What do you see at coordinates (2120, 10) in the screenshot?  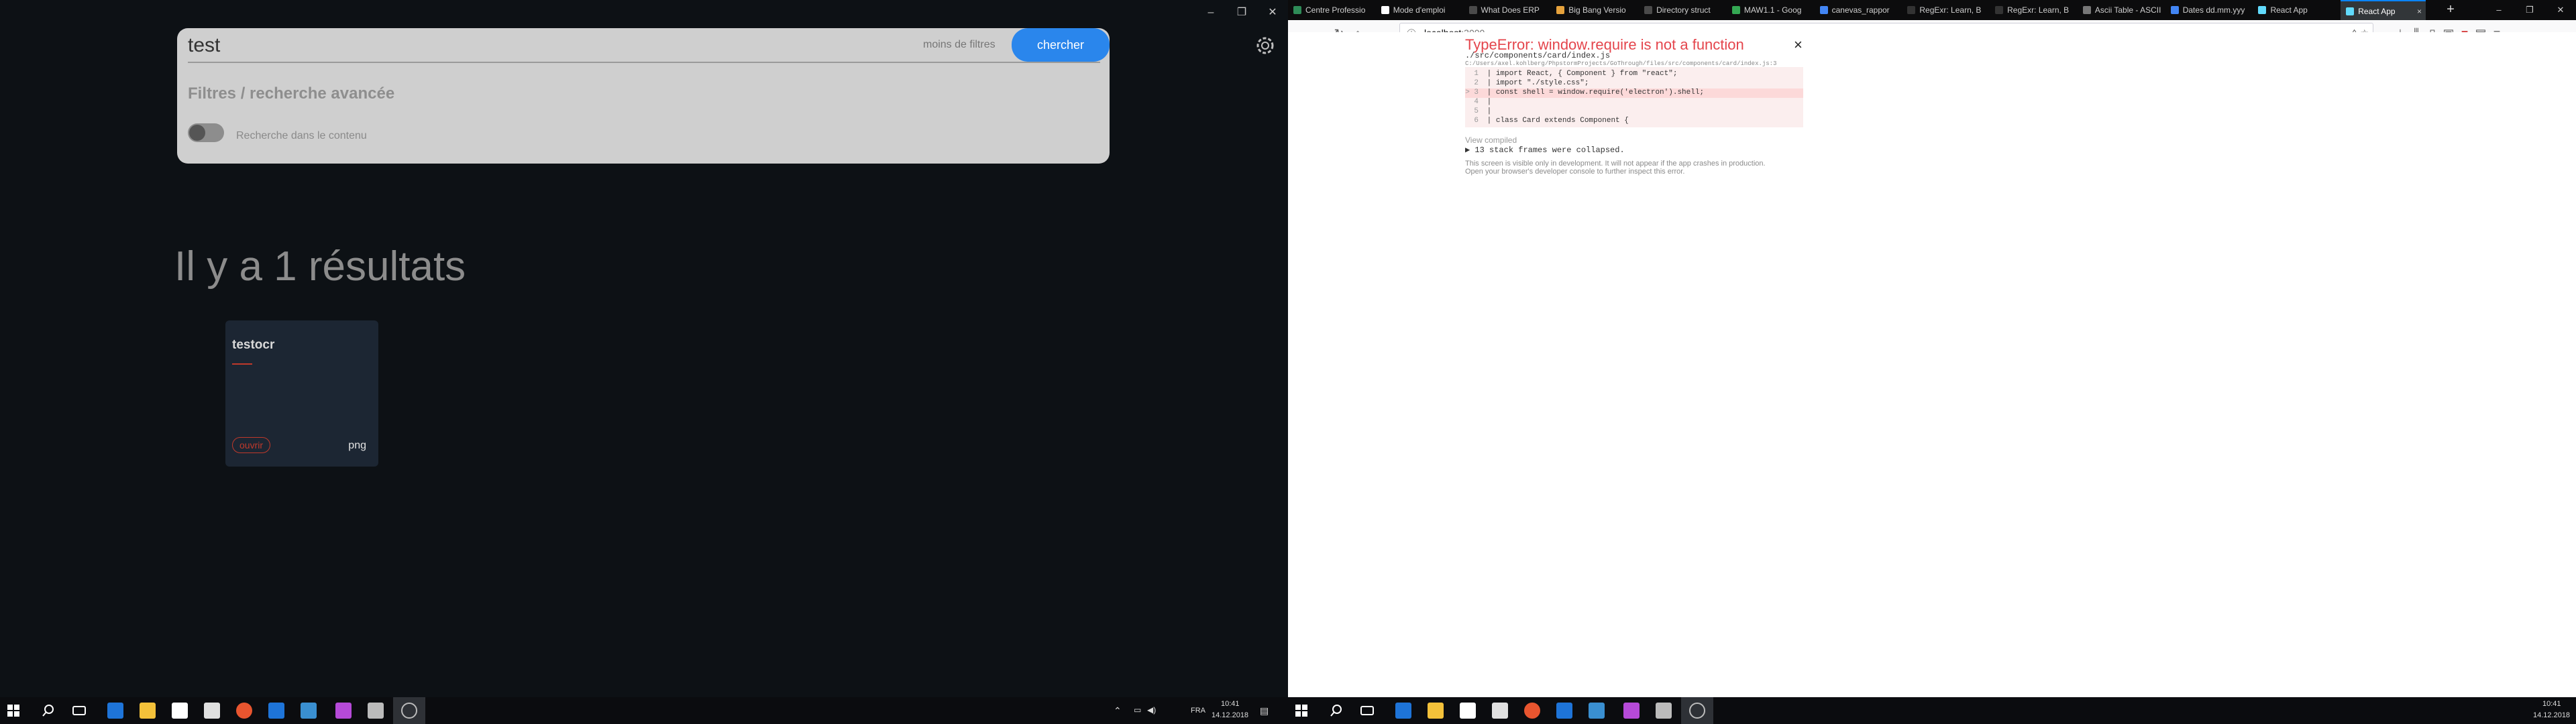 I see `tab: Ascii Table - ASCII` at bounding box center [2120, 10].